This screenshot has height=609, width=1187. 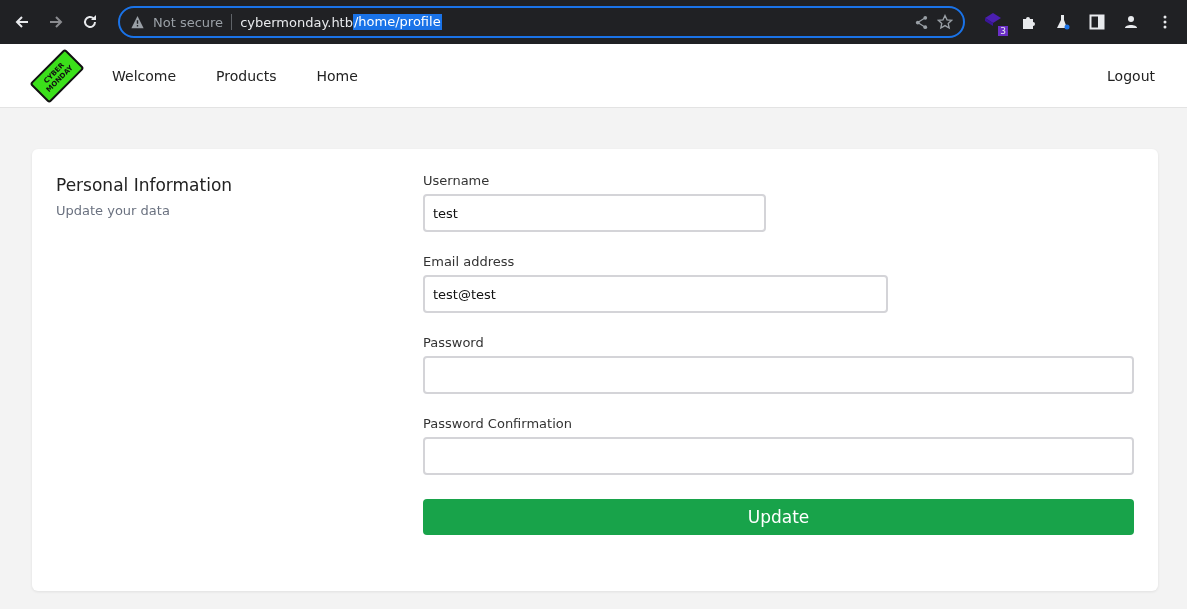 I want to click on input-field: test@test, so click(x=655, y=294).